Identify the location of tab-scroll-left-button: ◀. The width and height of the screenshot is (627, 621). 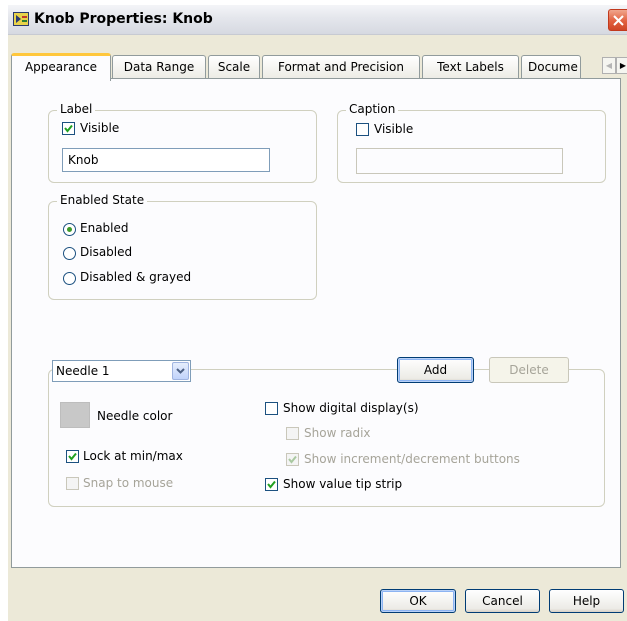
(609, 65).